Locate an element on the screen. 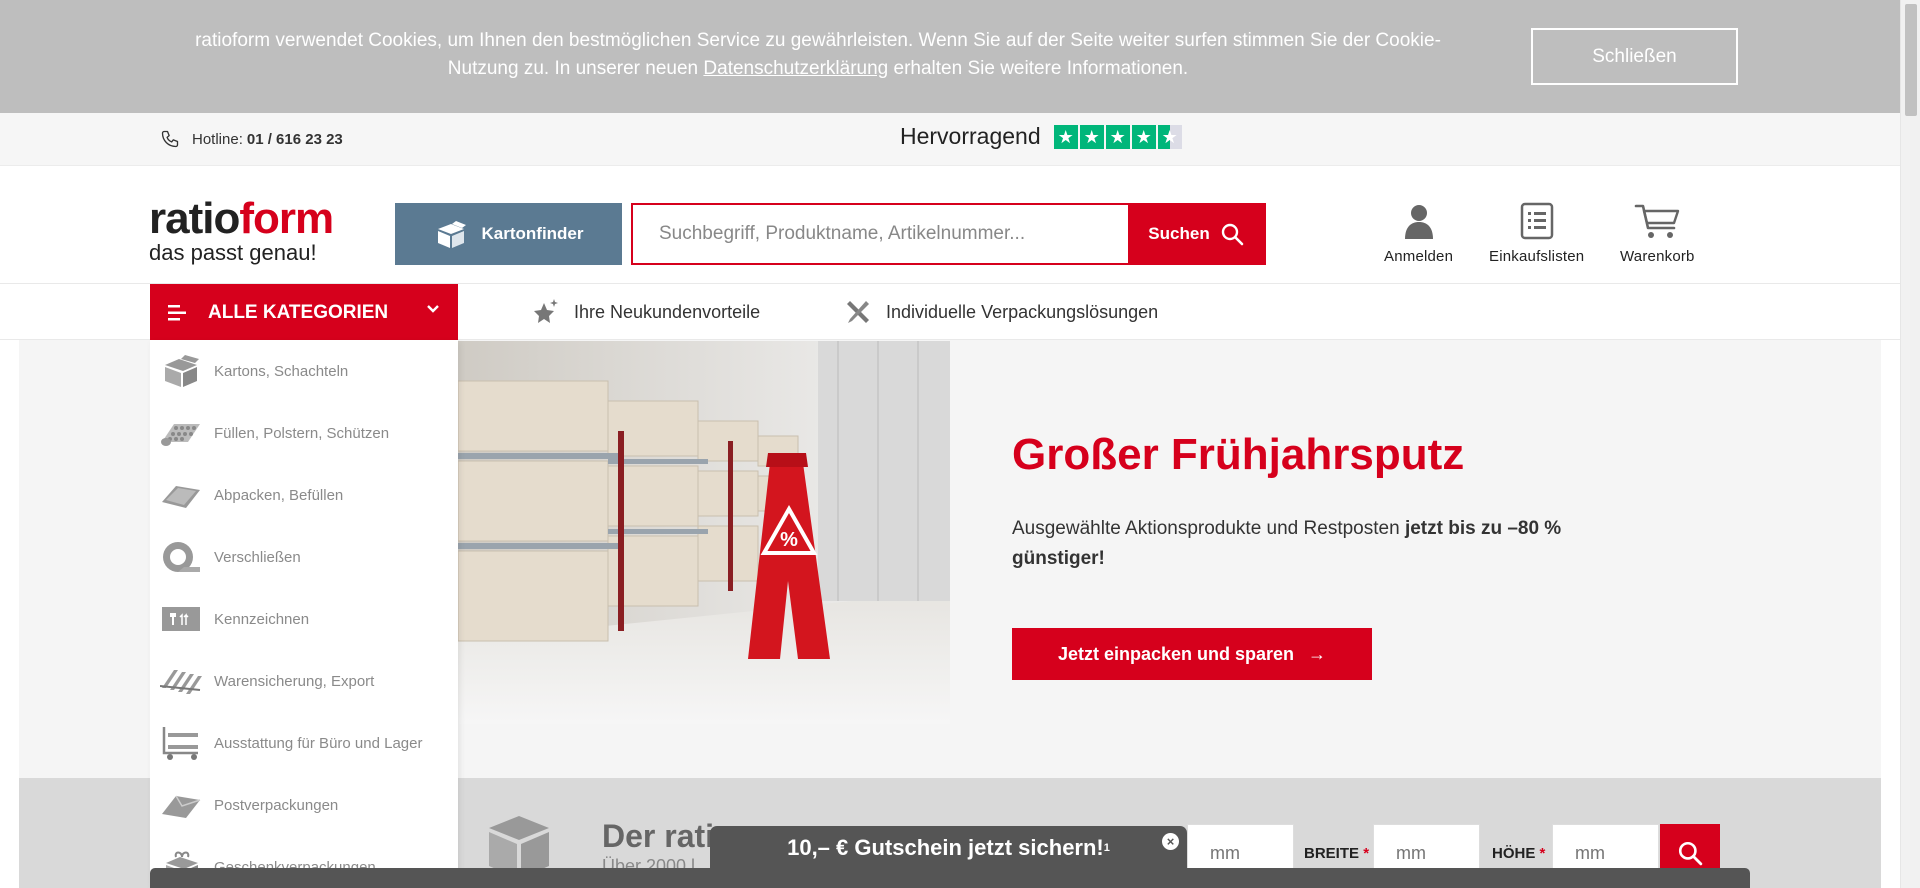 The height and width of the screenshot is (888, 1920). cookie-close-button: Schließen is located at coordinates (1634, 56).